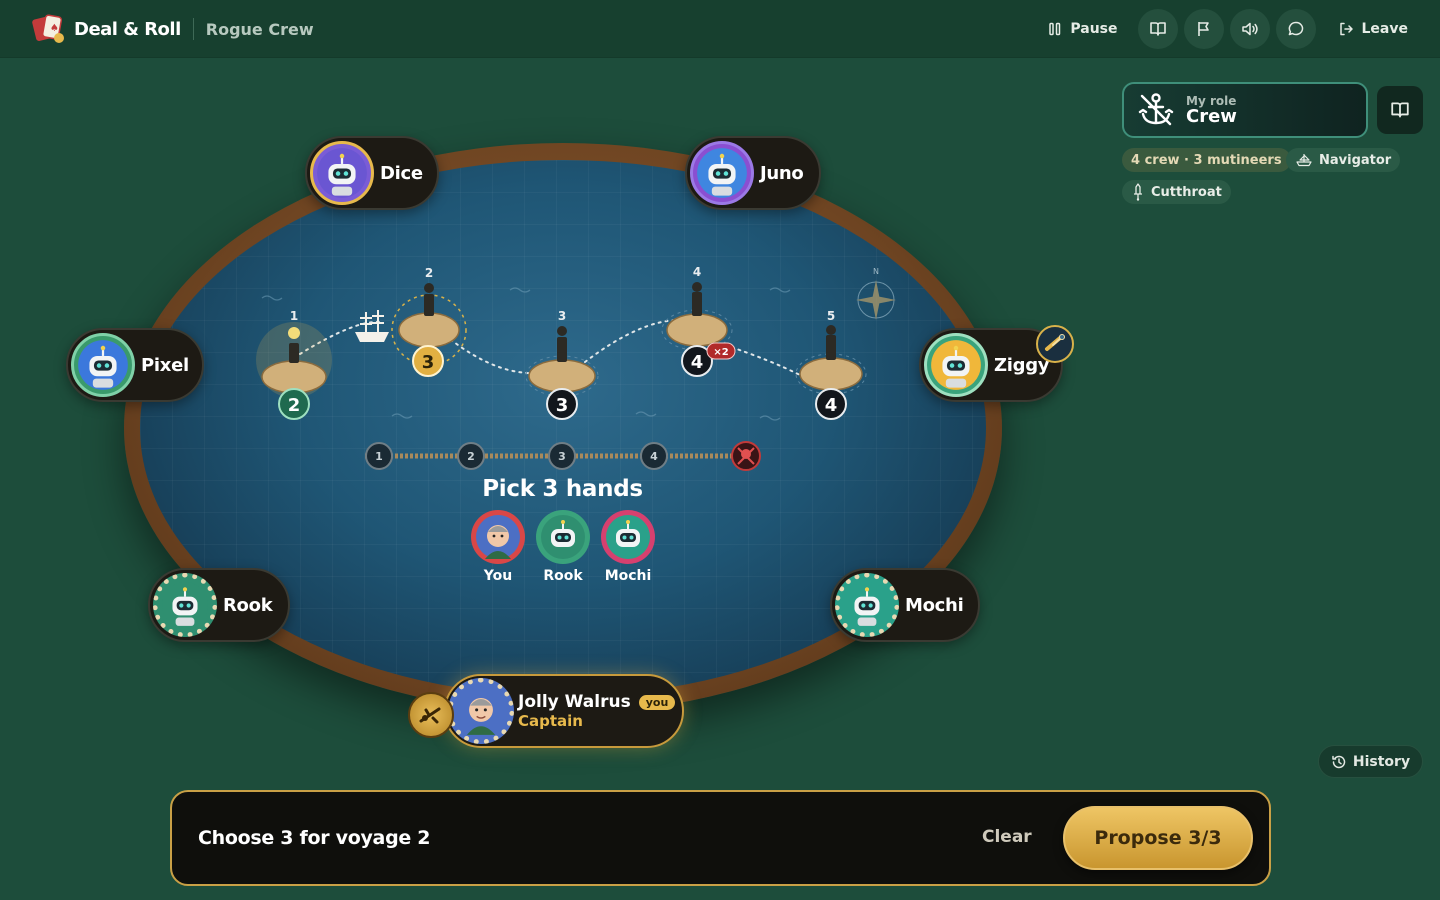 The height and width of the screenshot is (900, 1440). What do you see at coordinates (876, 300) in the screenshot?
I see `compass-rose-icon` at bounding box center [876, 300].